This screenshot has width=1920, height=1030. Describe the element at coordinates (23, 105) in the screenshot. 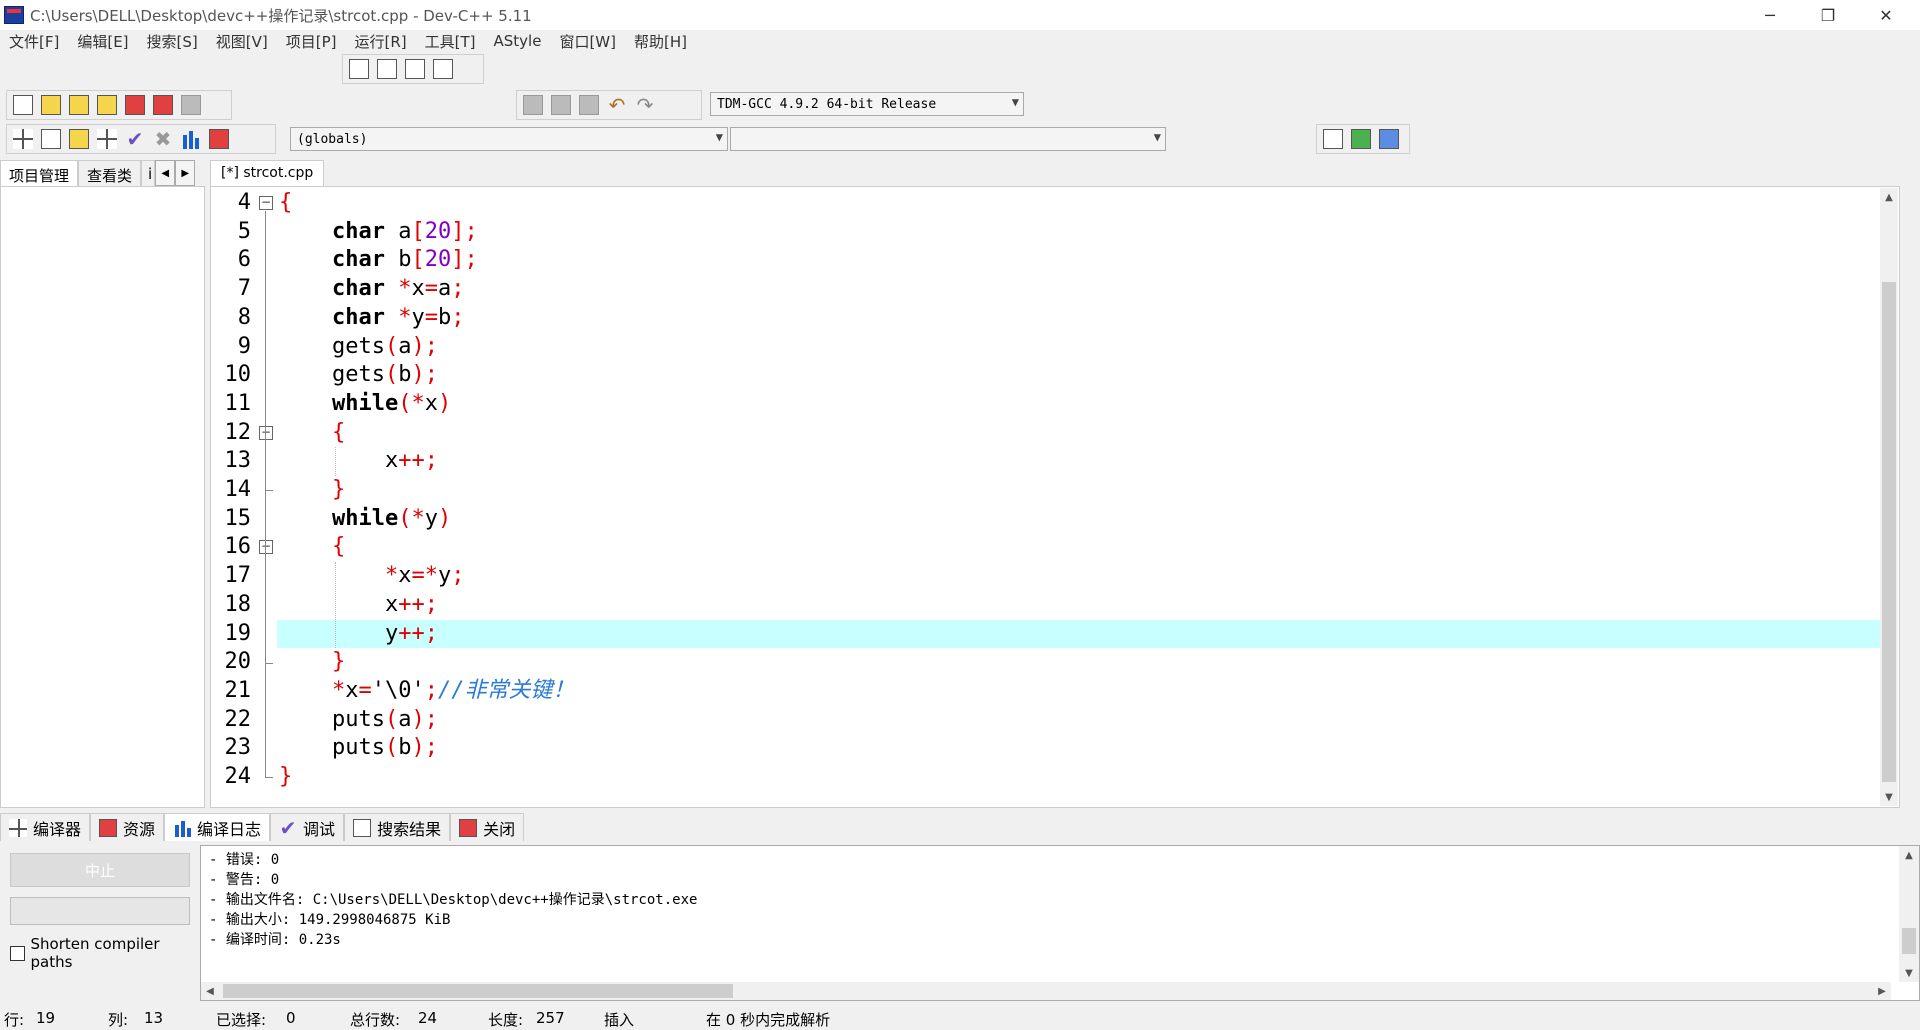

I see `new-file-button` at that location.